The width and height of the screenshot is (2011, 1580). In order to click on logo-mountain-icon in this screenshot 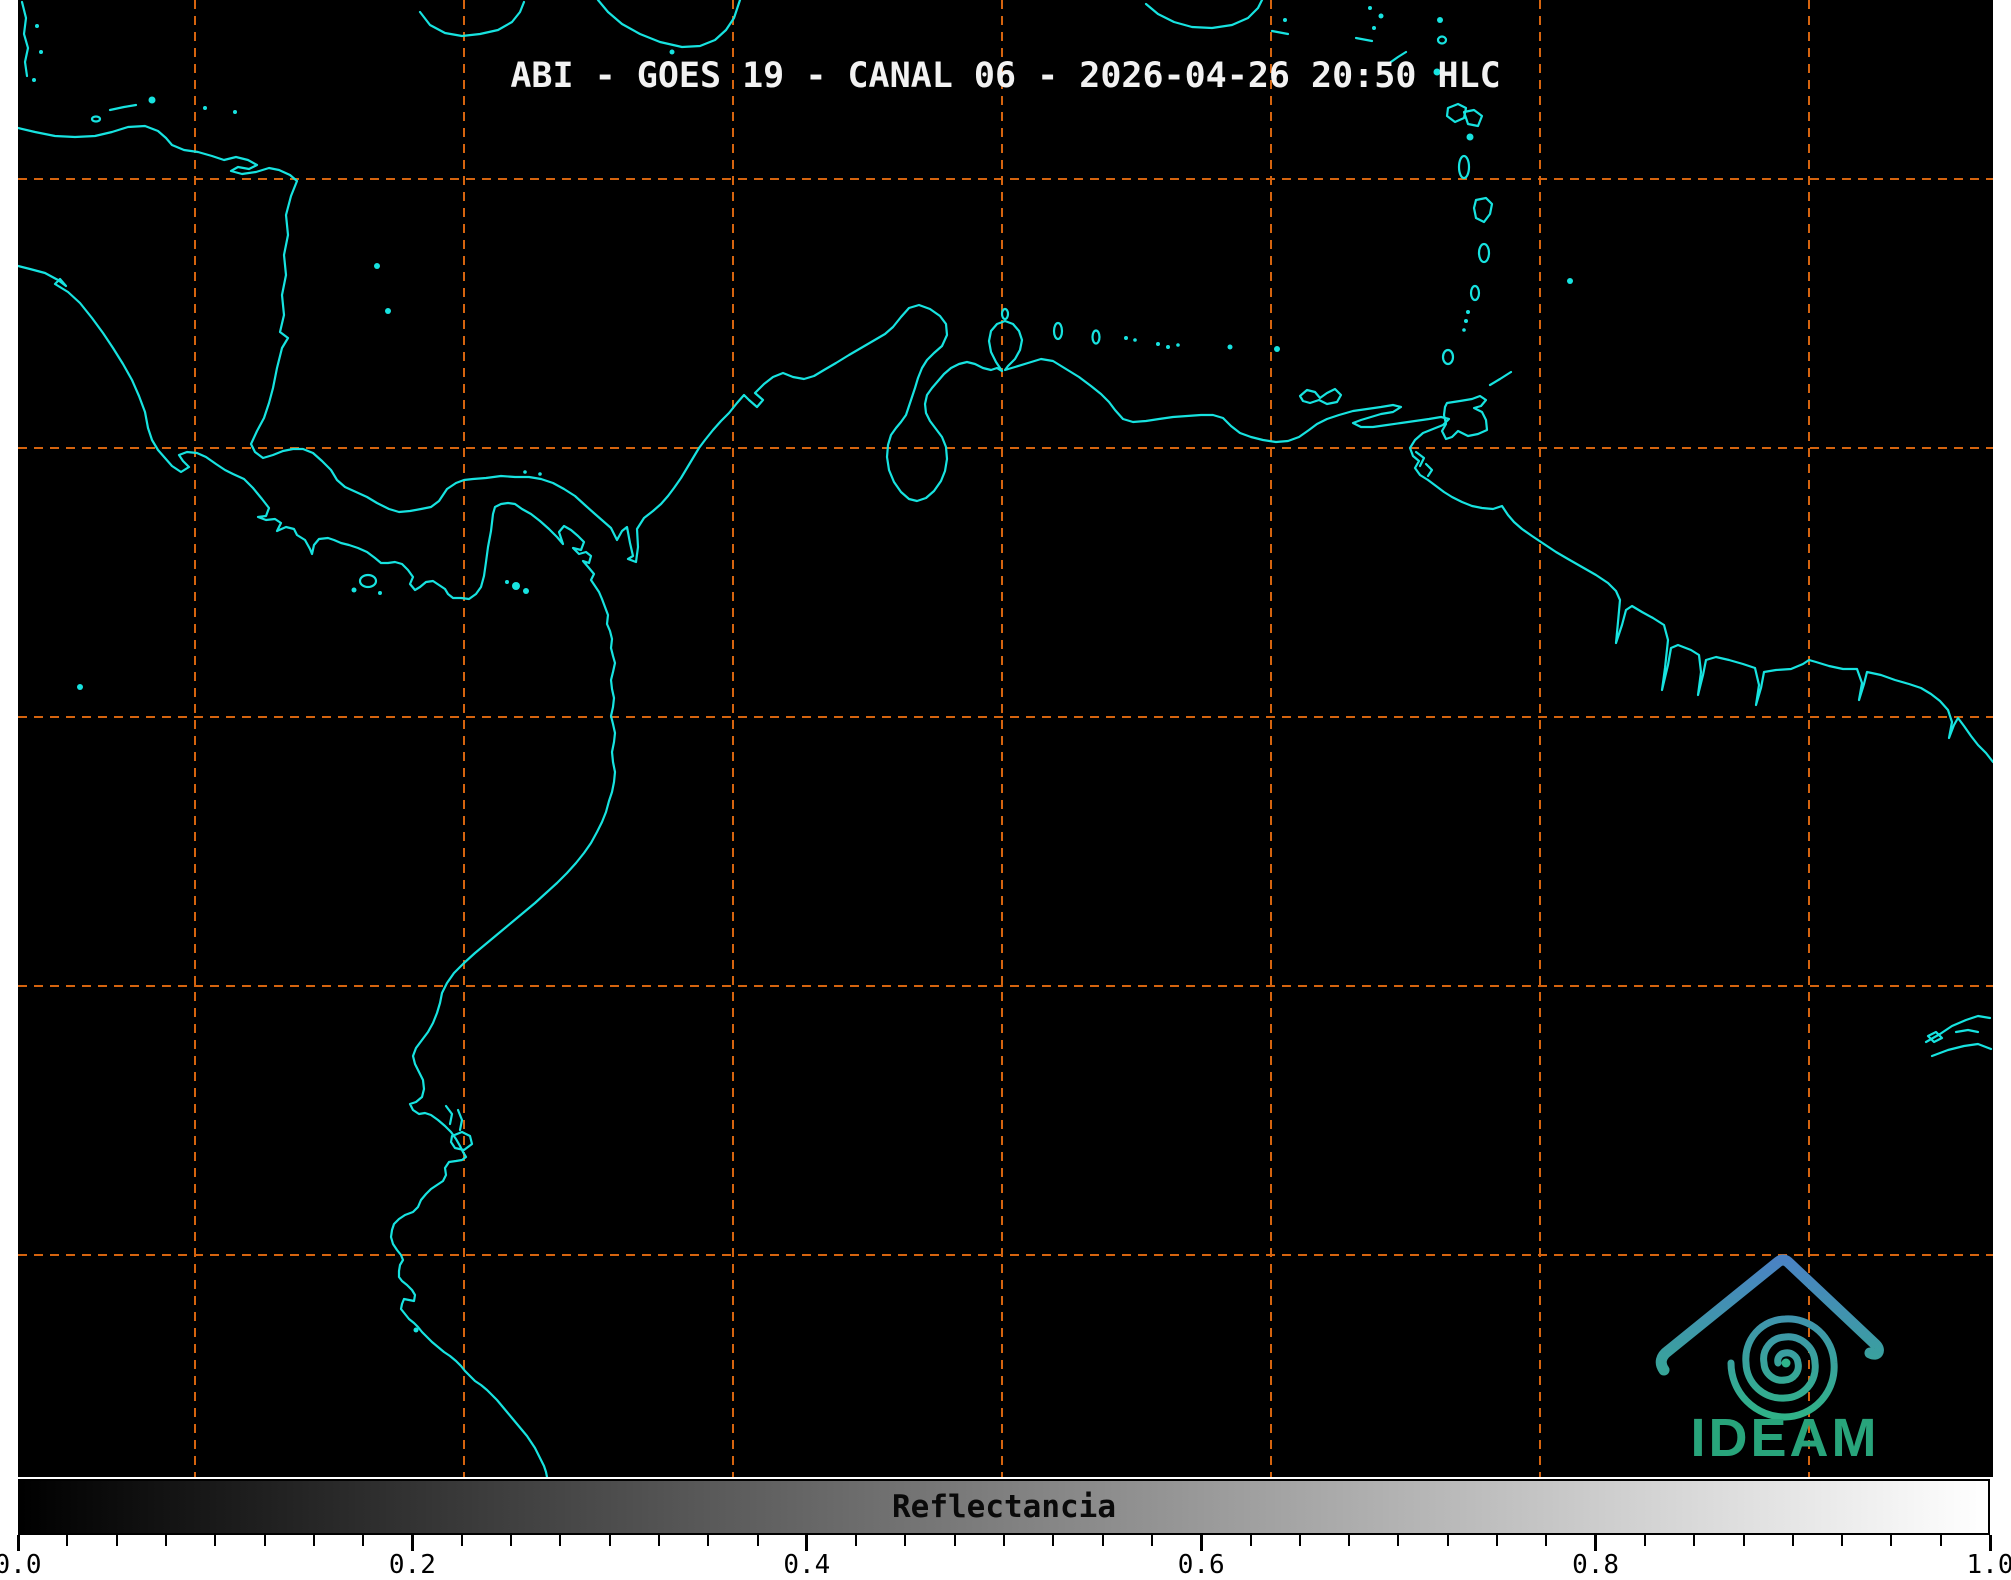, I will do `click(1769, 1315)`.